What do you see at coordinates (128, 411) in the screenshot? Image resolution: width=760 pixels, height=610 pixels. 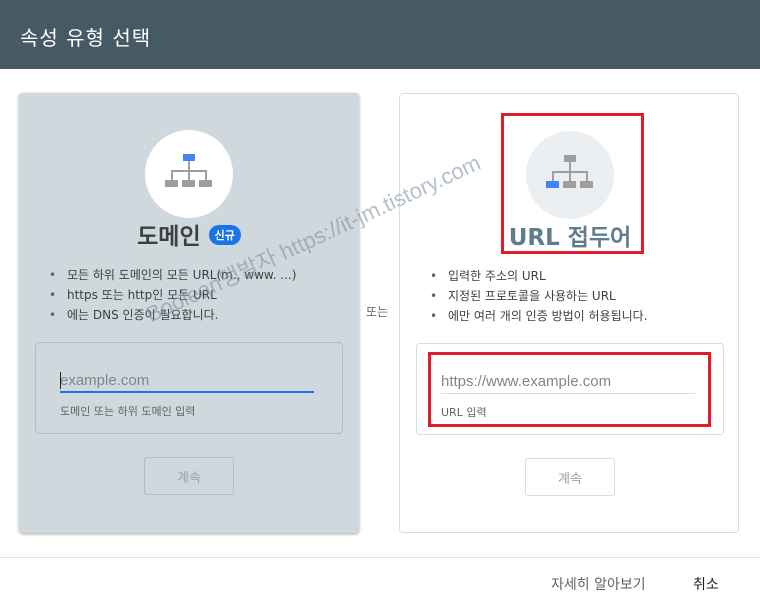 I see `domain-input-helper: 도메인 또는 하위 도메인 입력` at bounding box center [128, 411].